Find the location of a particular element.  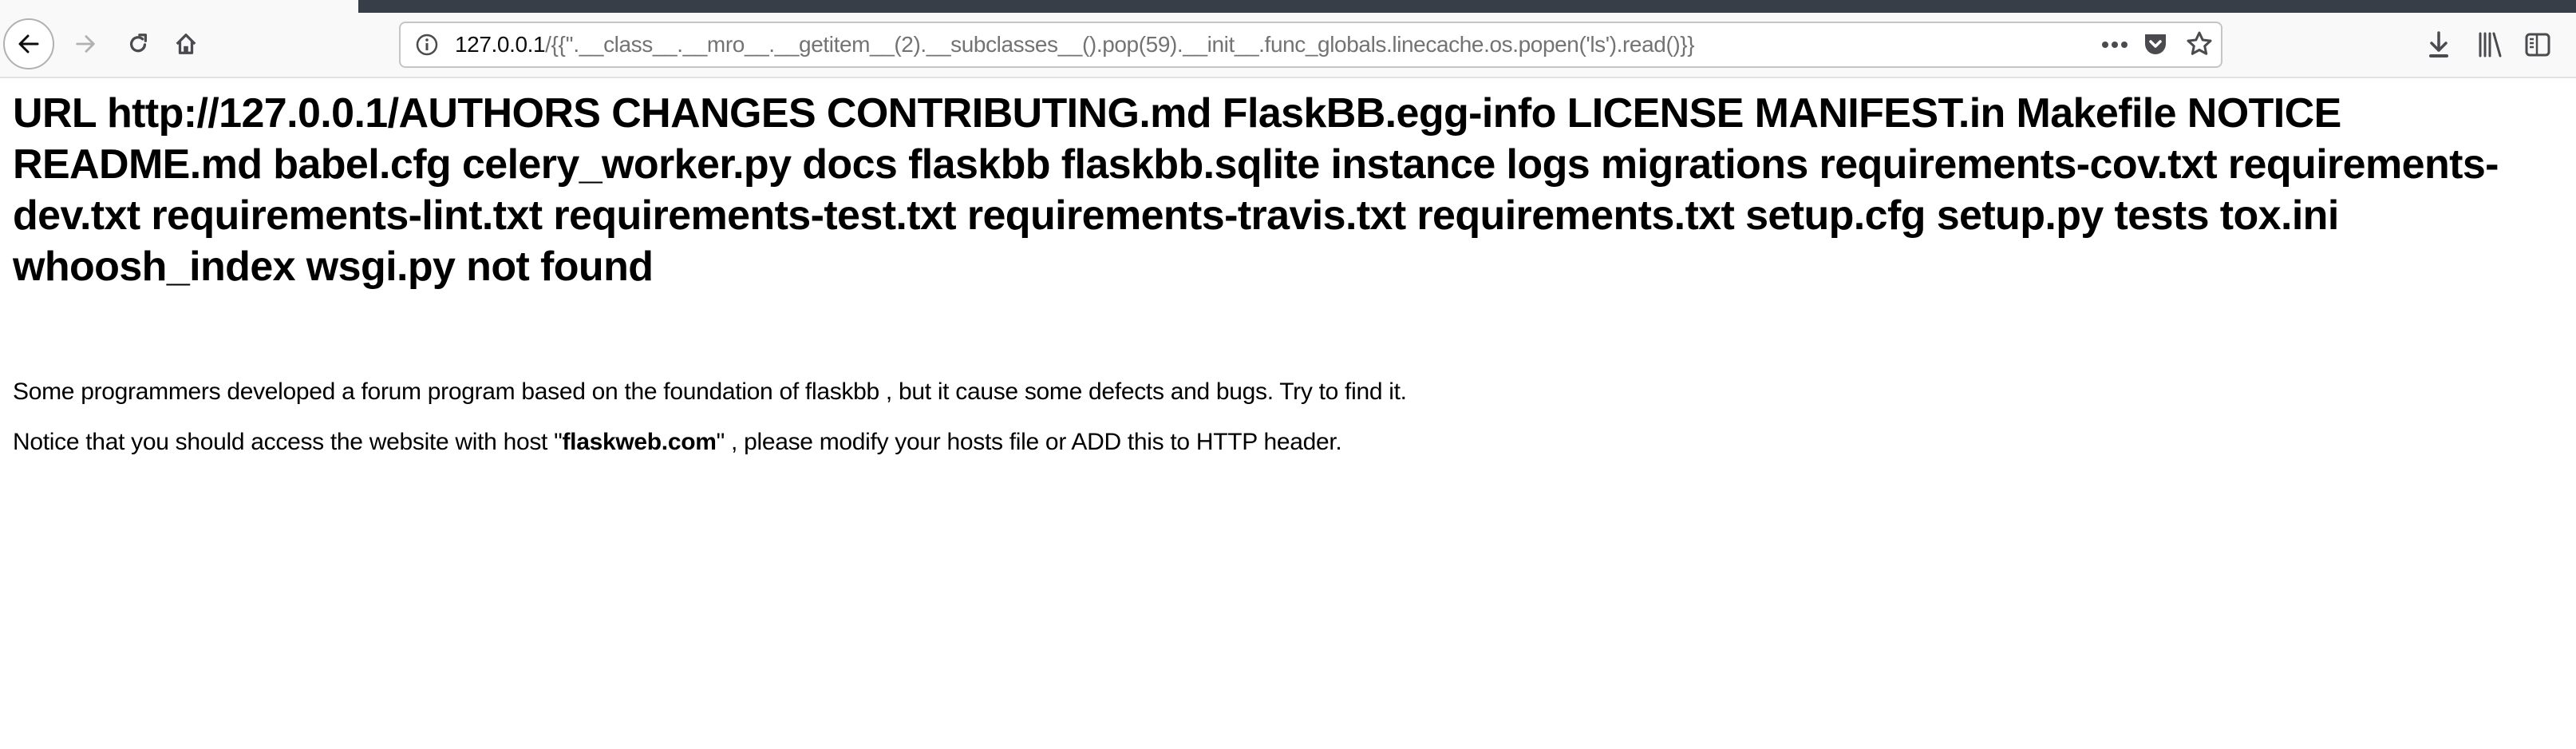

home-button is located at coordinates (186, 44).